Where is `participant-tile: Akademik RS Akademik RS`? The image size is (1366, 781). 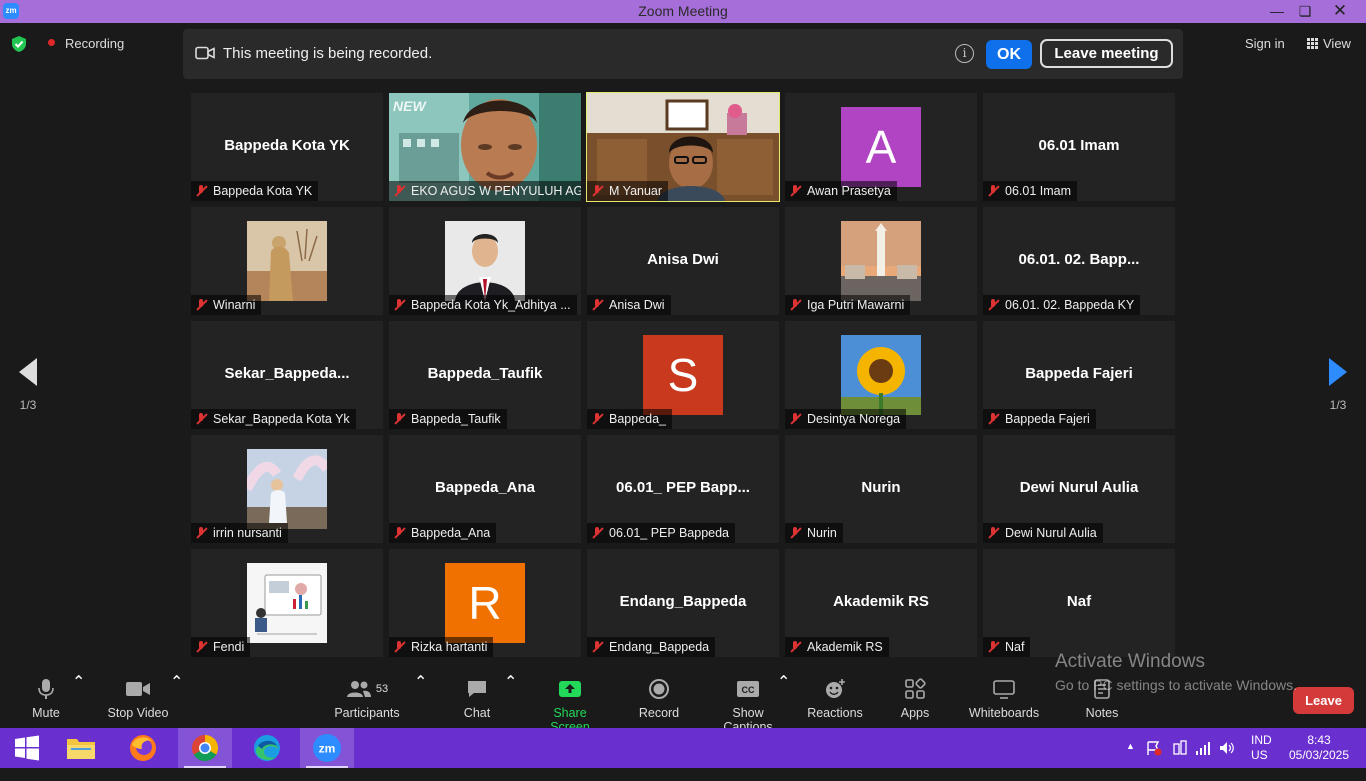
participant-tile: Akademik RS Akademik RS is located at coordinates (881, 603).